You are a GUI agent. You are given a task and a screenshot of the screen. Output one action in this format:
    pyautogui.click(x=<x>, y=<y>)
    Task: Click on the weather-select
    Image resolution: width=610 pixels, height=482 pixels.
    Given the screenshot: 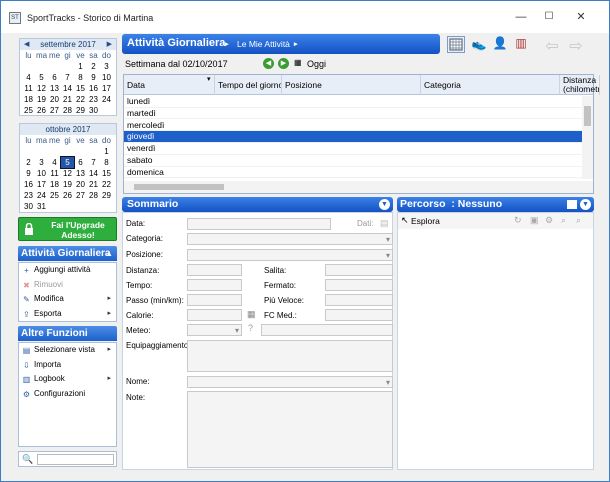 What is the action you would take?
    pyautogui.click(x=214, y=330)
    